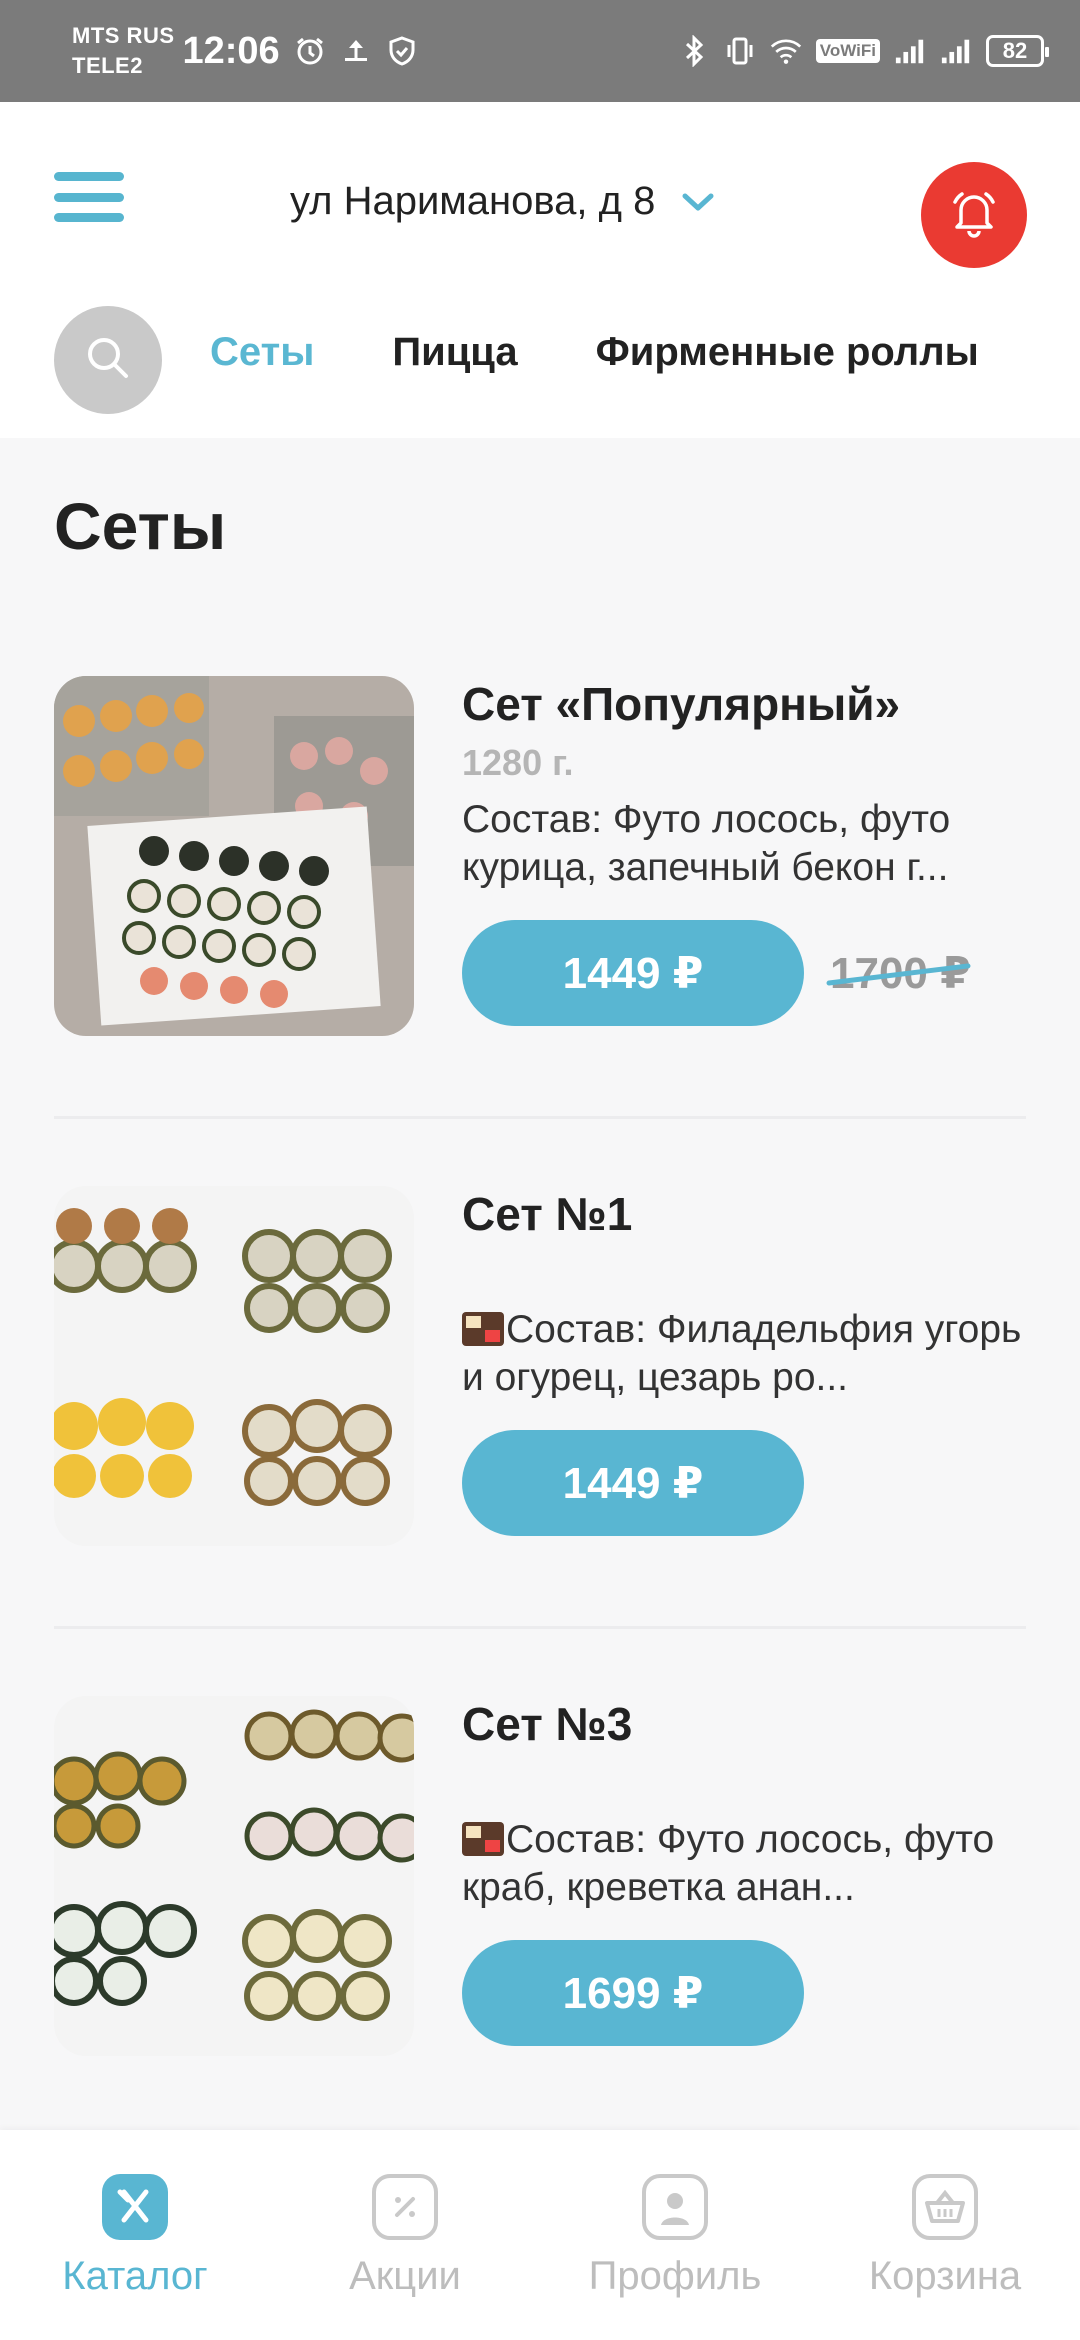  Describe the element at coordinates (140, 526) in the screenshot. I see `section-title: Сеты` at that location.